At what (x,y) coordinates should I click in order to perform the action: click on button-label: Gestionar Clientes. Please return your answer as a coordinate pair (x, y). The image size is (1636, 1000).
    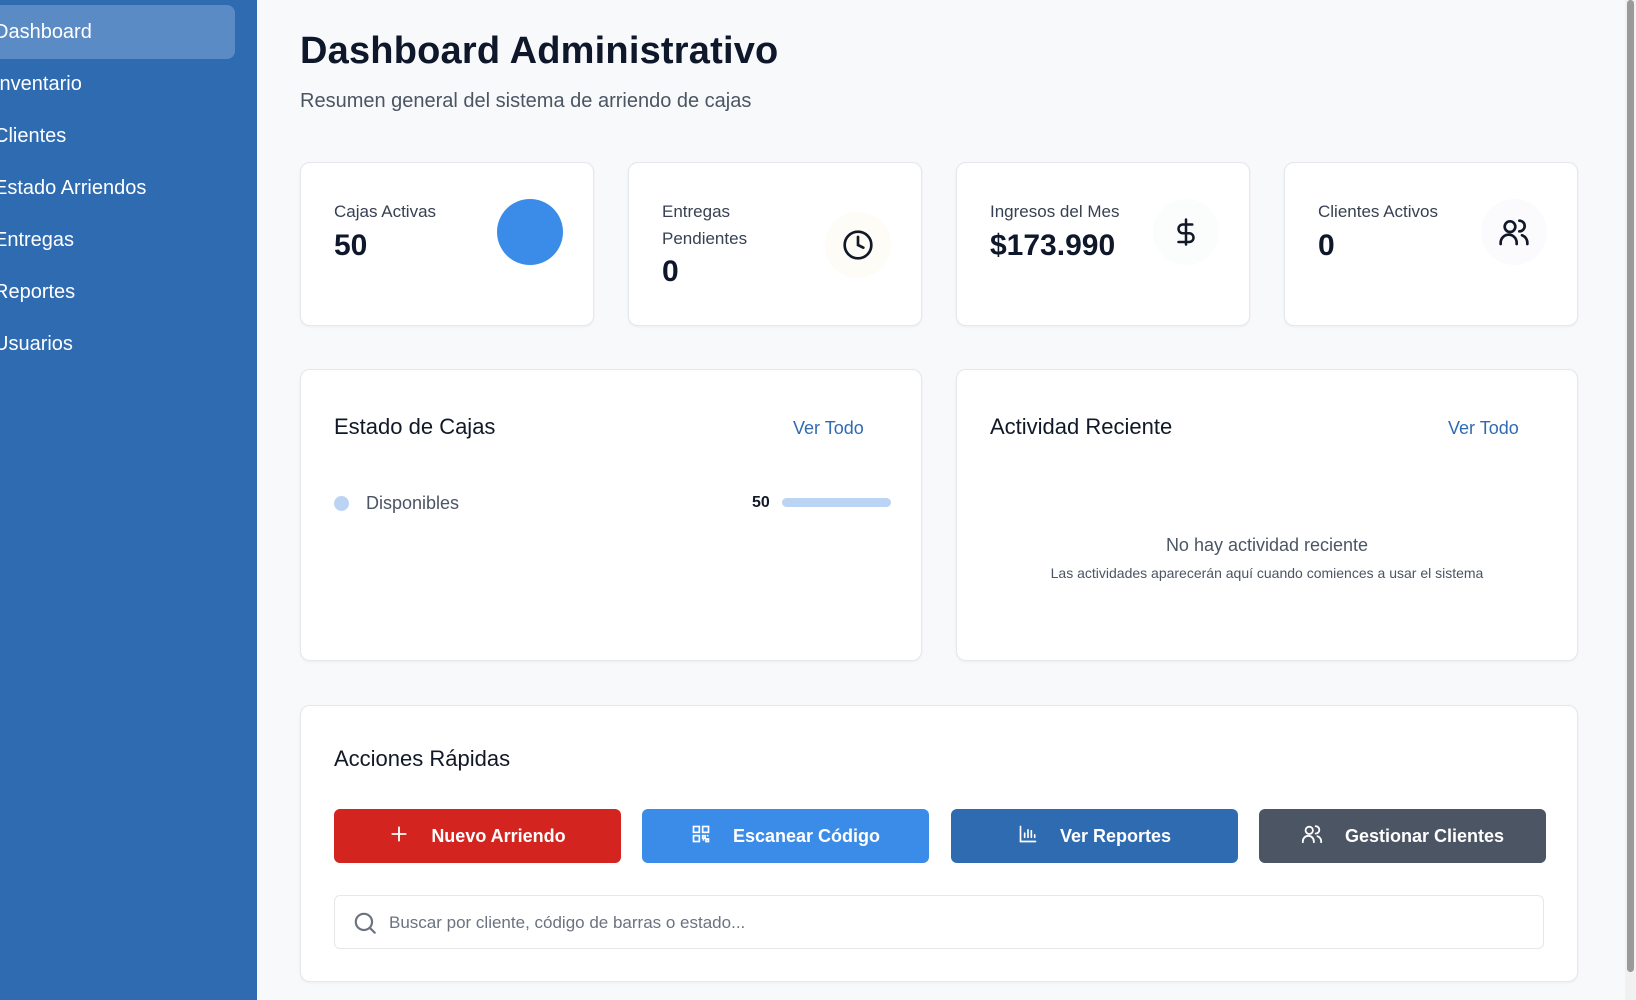
    Looking at the image, I should click on (1424, 835).